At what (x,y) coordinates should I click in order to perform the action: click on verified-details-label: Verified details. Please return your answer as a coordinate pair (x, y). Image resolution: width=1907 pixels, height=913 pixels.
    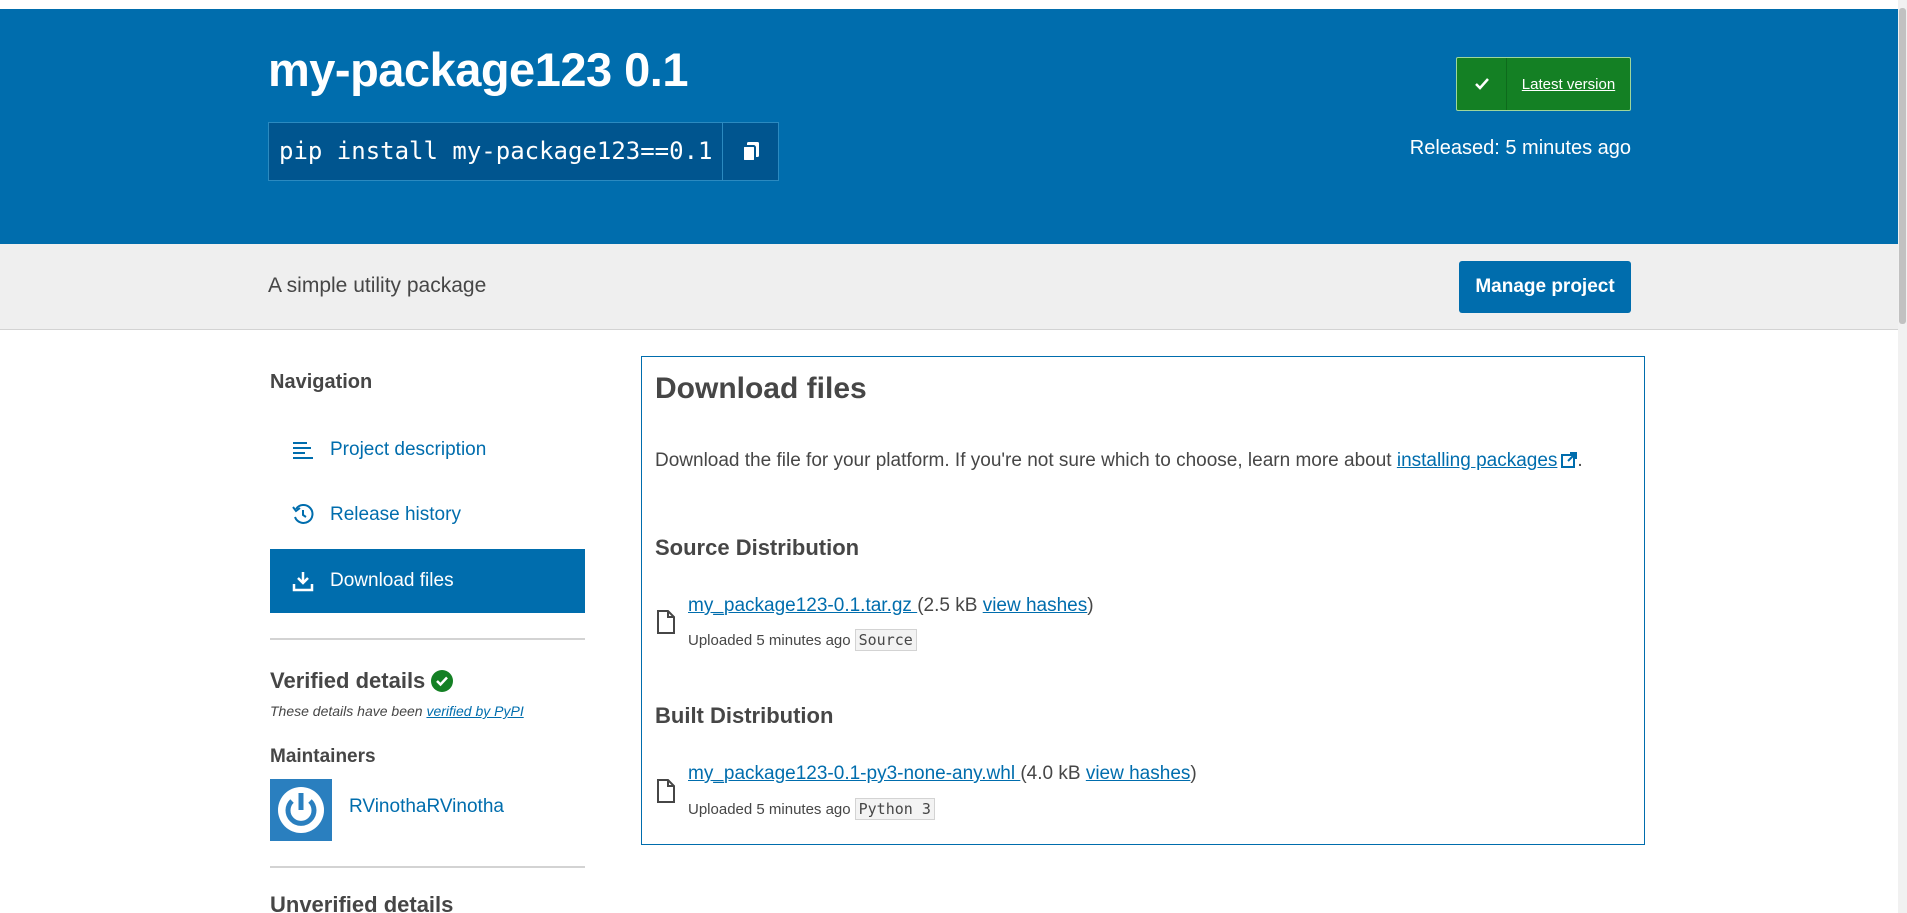
    Looking at the image, I should click on (348, 680).